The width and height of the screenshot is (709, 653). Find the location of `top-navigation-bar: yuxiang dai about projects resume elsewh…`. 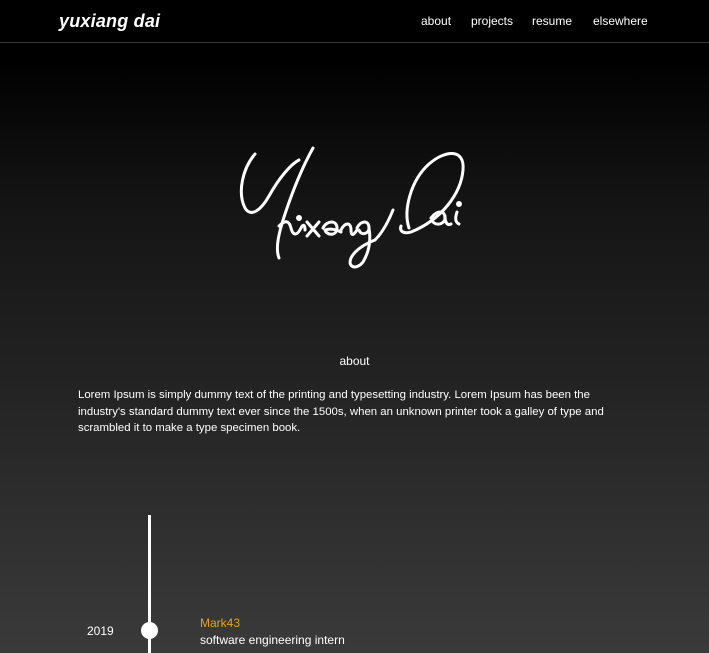

top-navigation-bar: yuxiang dai about projects resume elsewh… is located at coordinates (354, 21).